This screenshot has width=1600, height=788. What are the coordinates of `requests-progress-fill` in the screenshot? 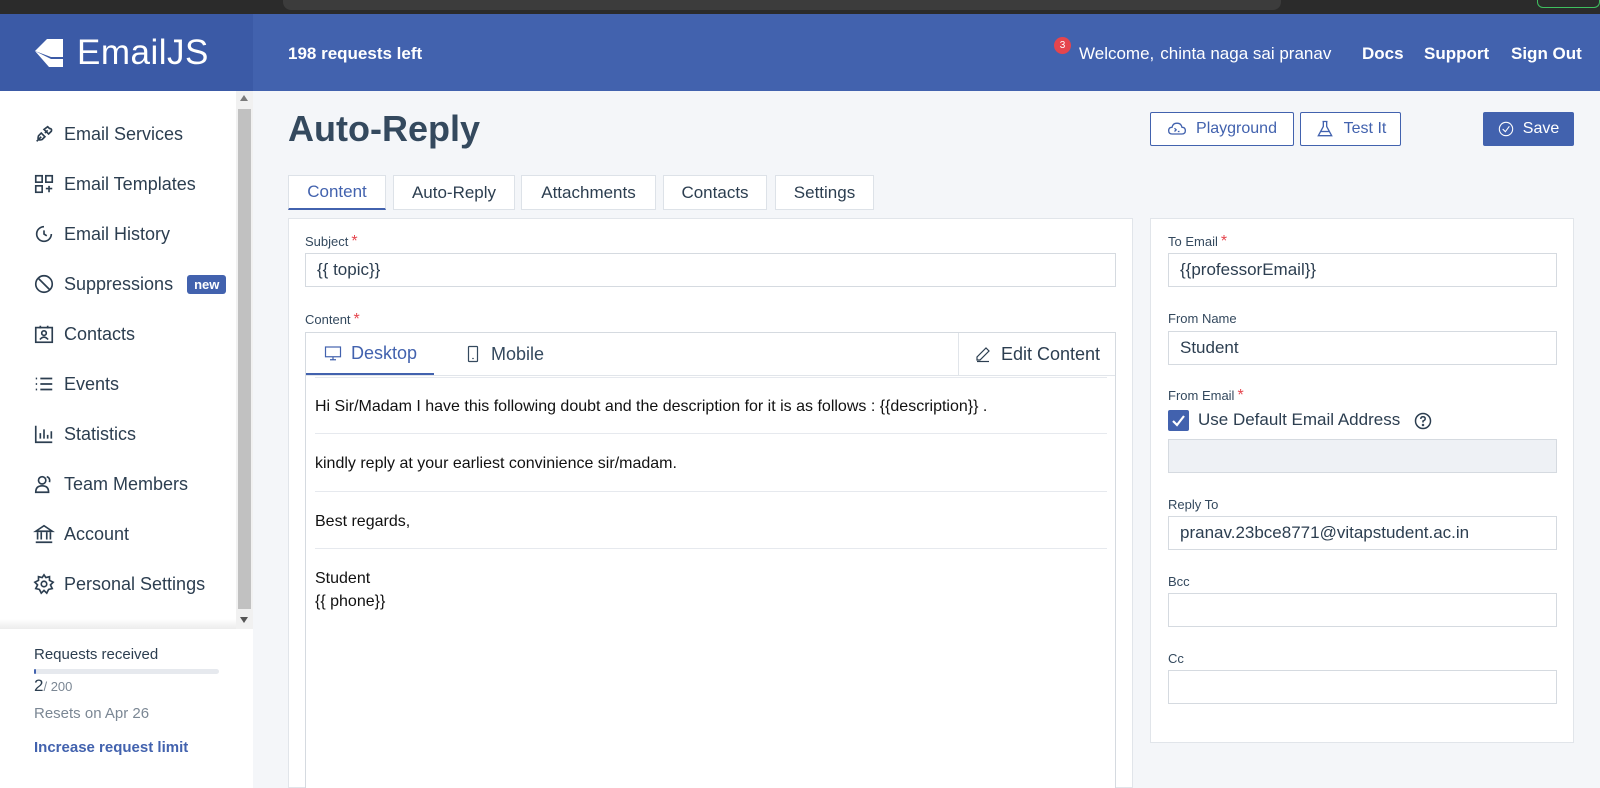 It's located at (35, 671).